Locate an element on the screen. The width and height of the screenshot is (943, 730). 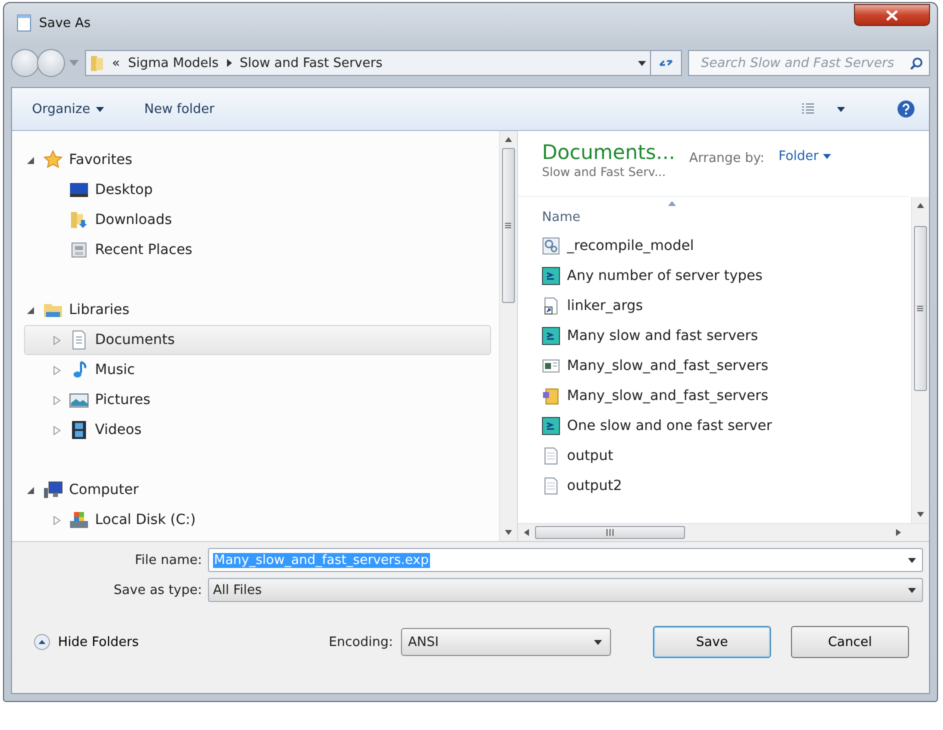
breadcrumb-overflow: « is located at coordinates (116, 63).